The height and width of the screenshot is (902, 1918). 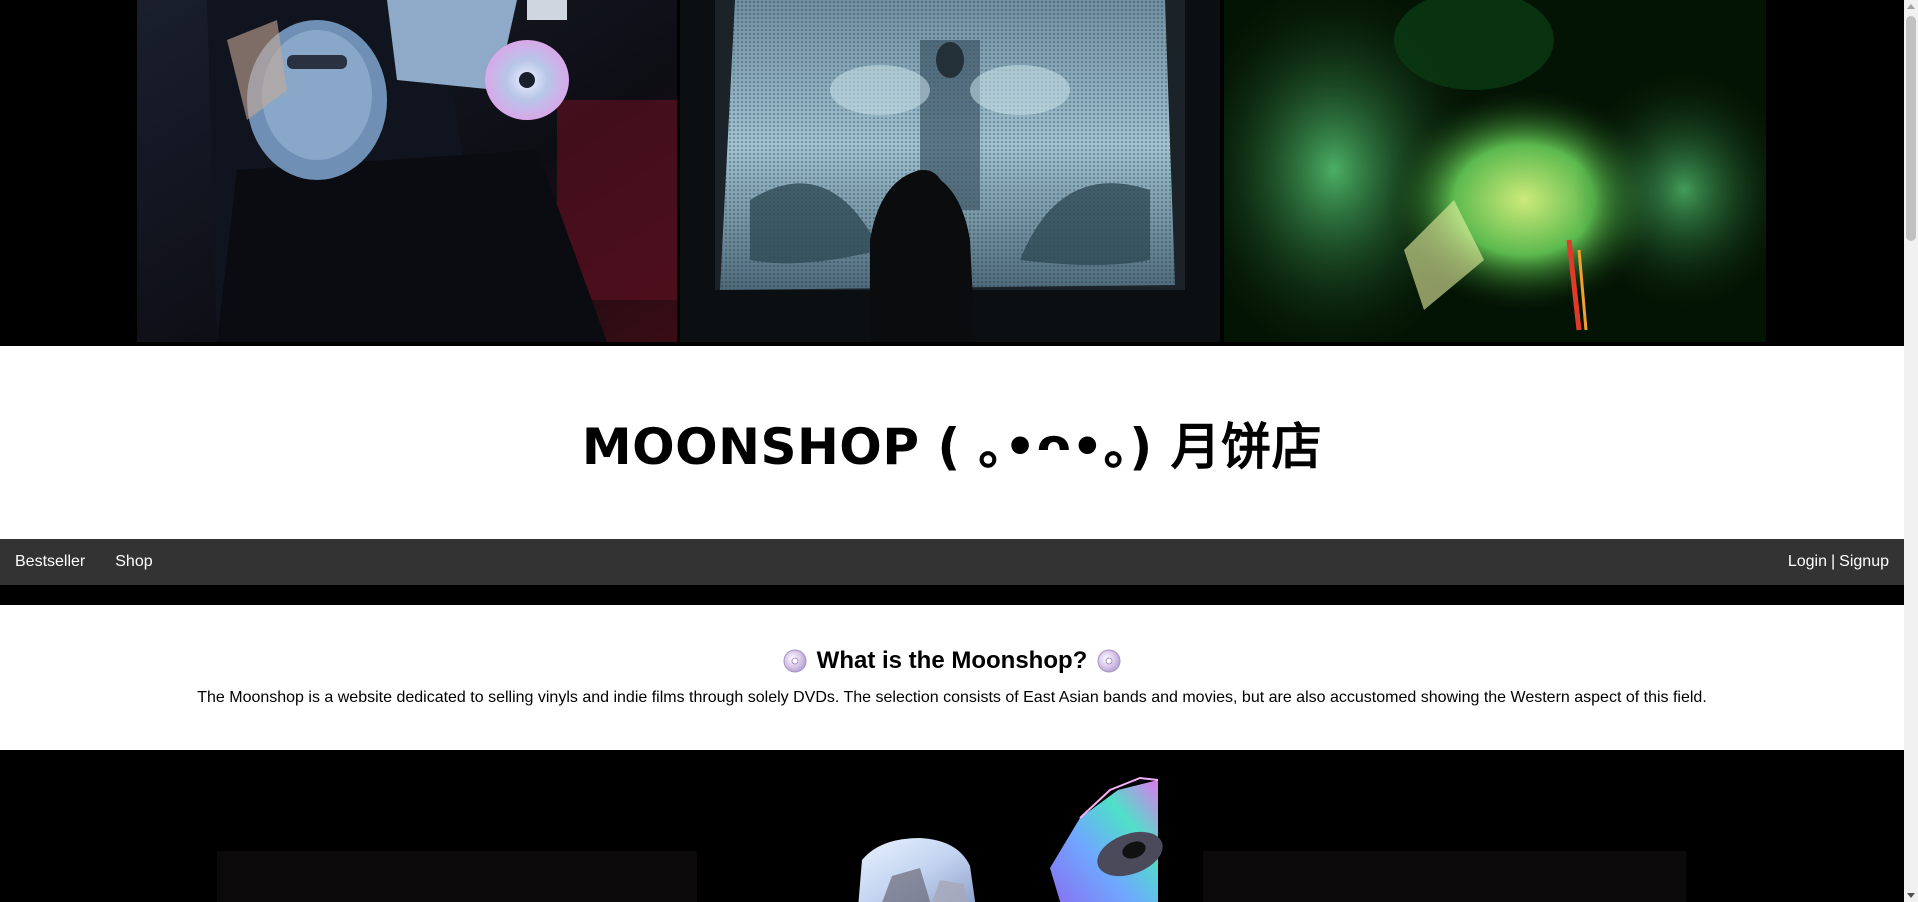 I want to click on site-title: MOONSHOP ( ｡•ᴖ•｡) 月饼店, so click(x=952, y=446).